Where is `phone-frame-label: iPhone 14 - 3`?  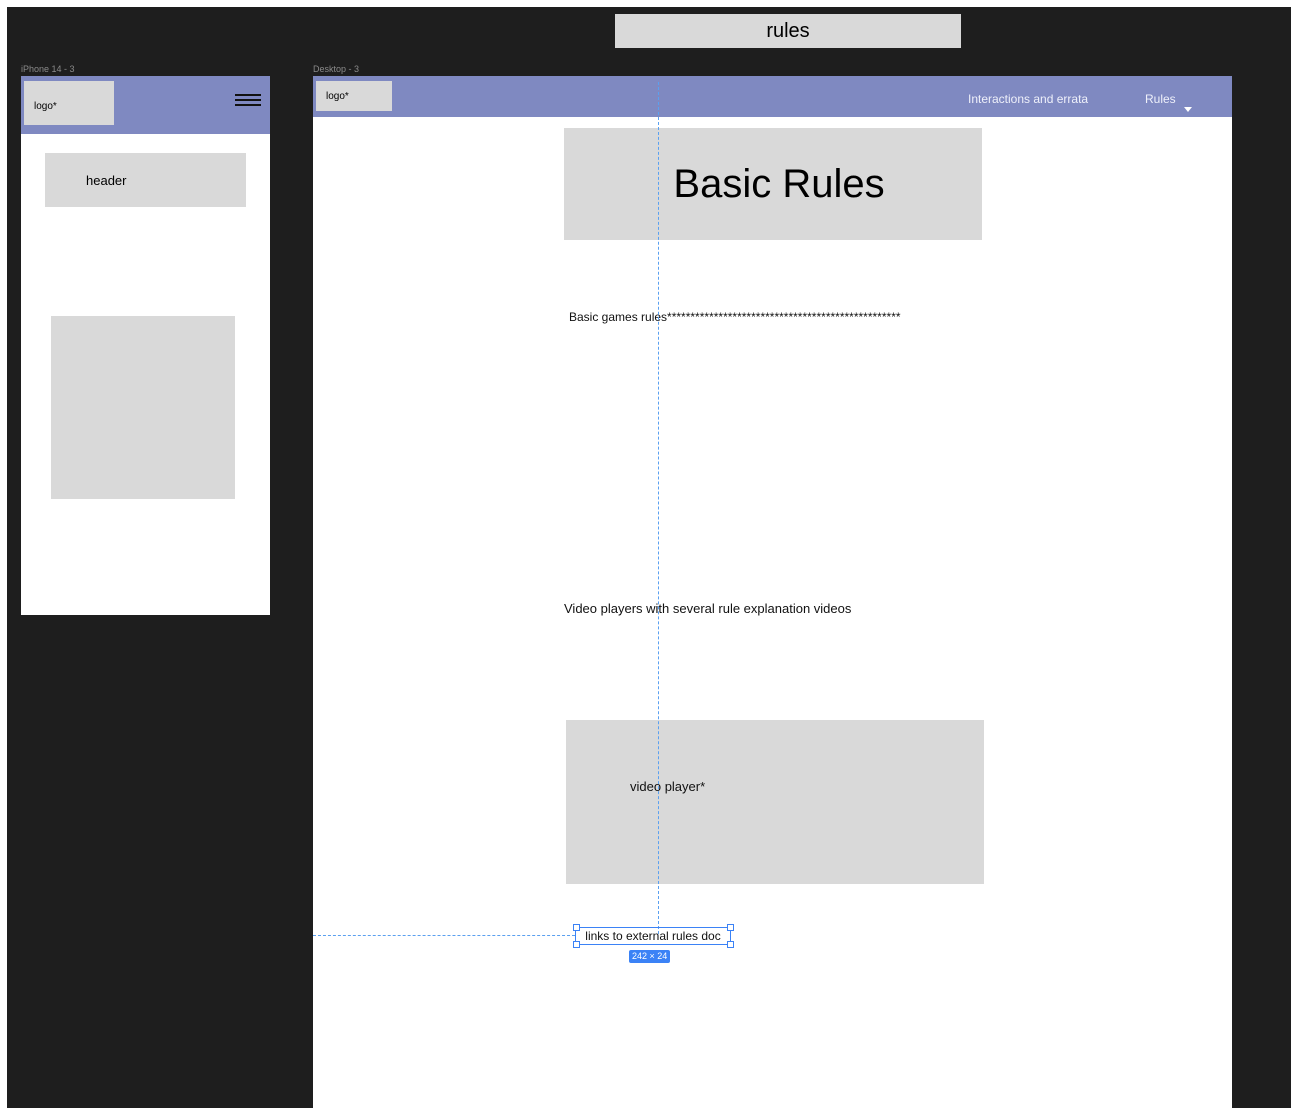 phone-frame-label: iPhone 14 - 3 is located at coordinates (48, 69).